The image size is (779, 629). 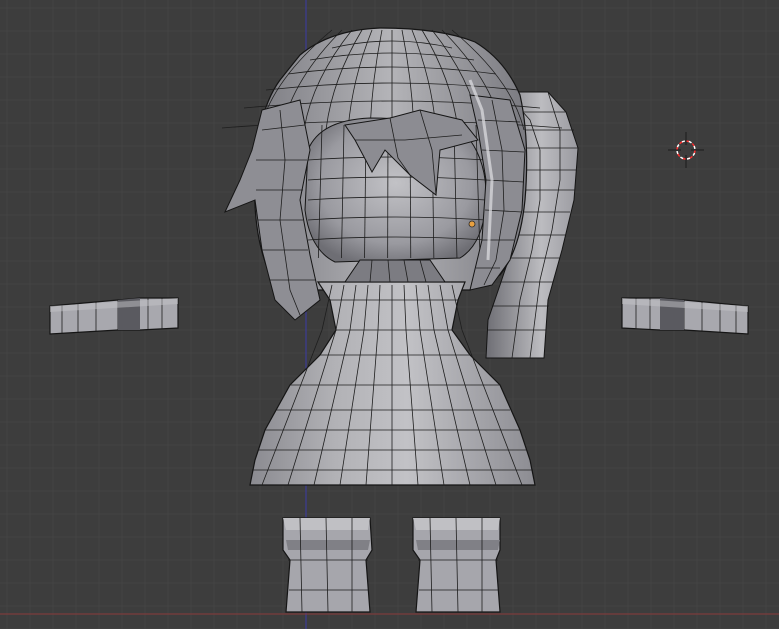 What do you see at coordinates (685, 316) in the screenshot?
I see `right-arm-mesh` at bounding box center [685, 316].